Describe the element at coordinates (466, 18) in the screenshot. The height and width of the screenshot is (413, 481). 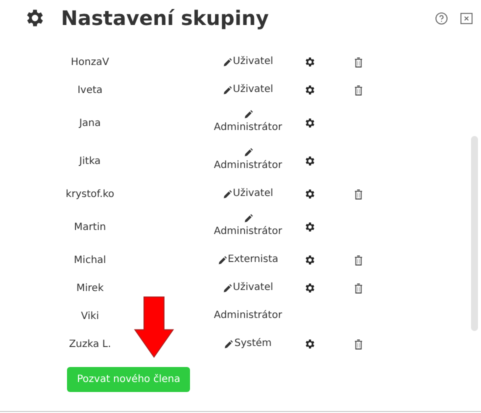
I see `close-icon` at that location.